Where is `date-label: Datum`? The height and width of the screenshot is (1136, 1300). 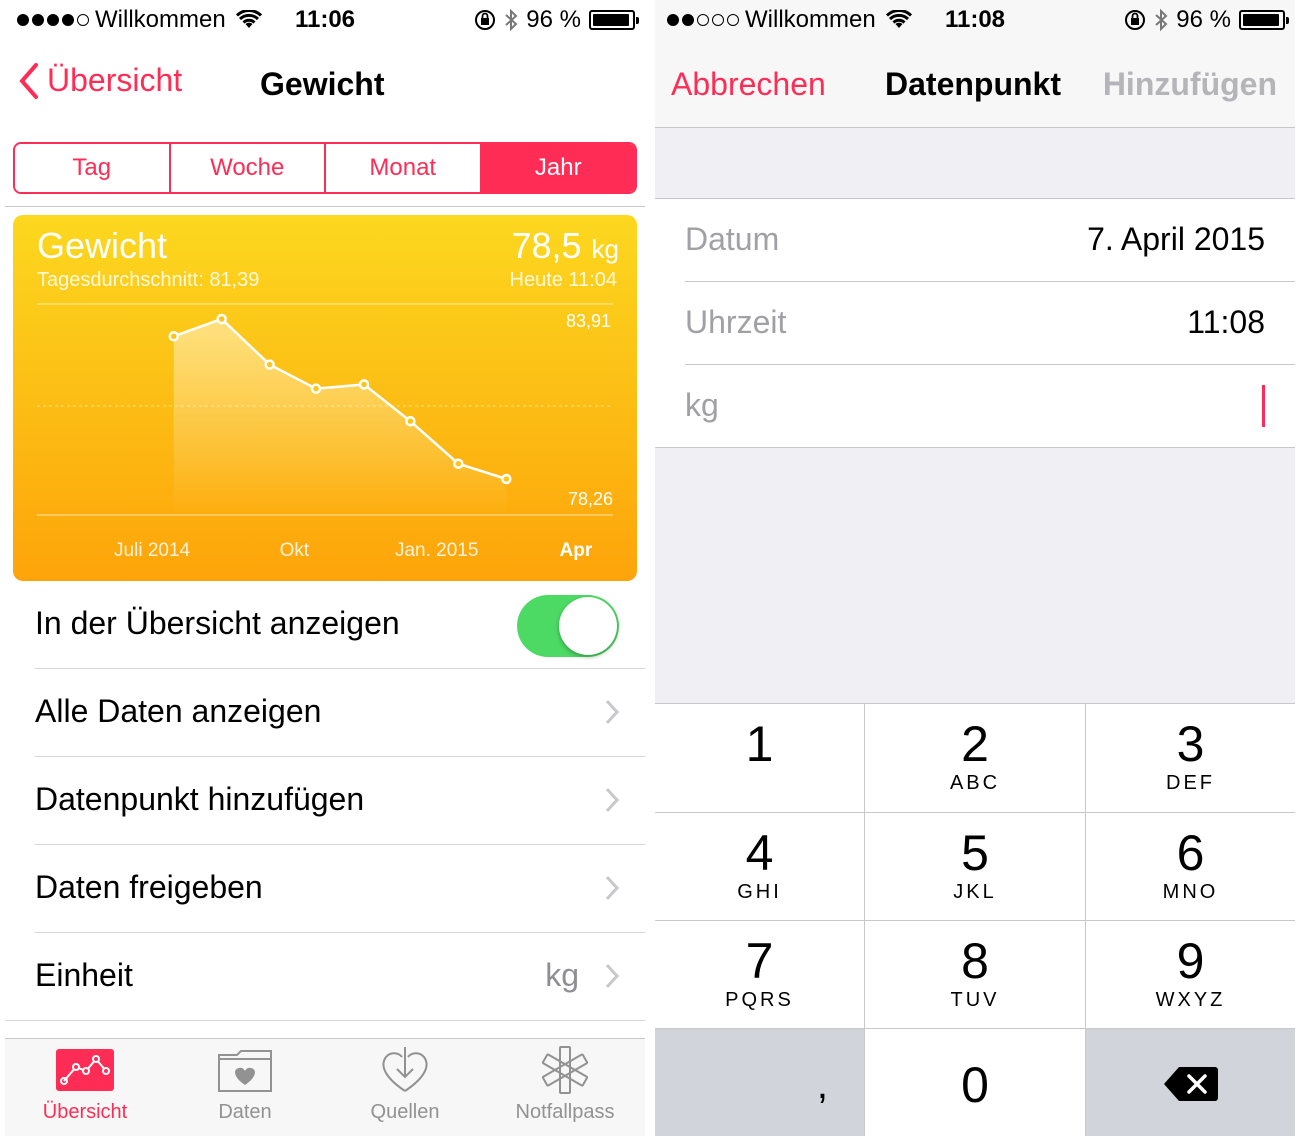 date-label: Datum is located at coordinates (732, 239).